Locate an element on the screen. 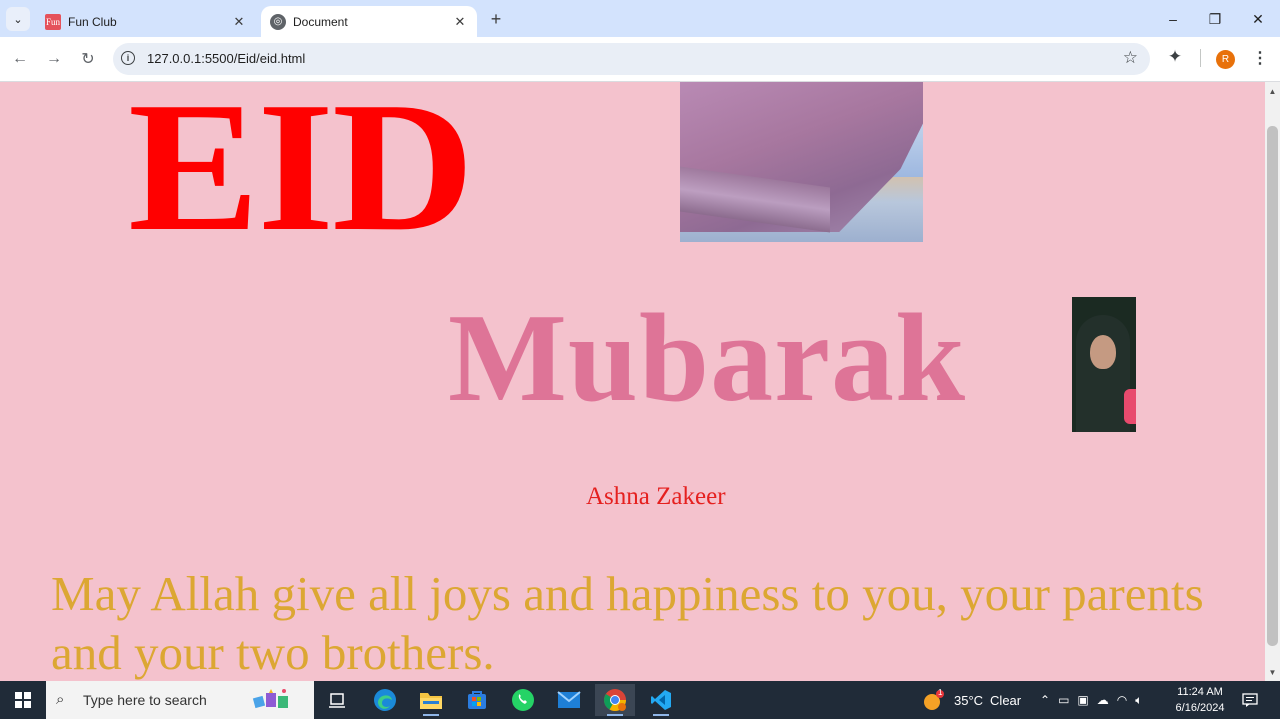  reload-button: ↻ is located at coordinates (88, 59).